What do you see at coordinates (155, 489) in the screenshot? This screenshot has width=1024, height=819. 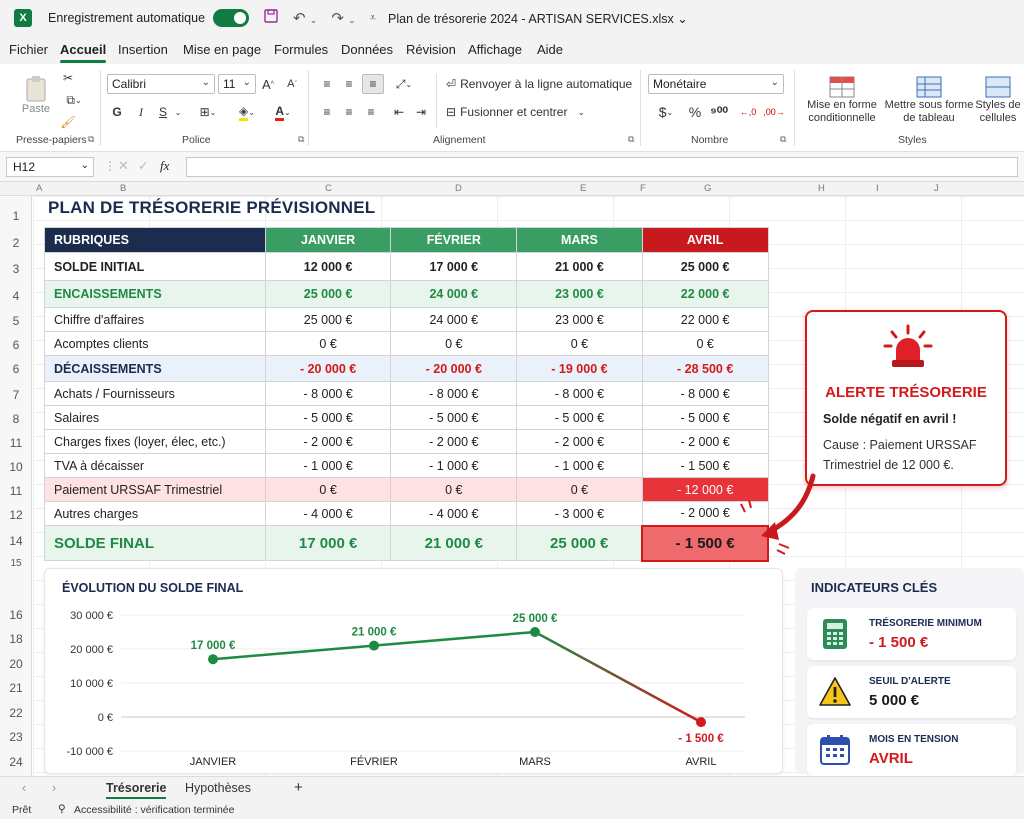 I see `row-label: Paiement URSSAF Trimestriel` at bounding box center [155, 489].